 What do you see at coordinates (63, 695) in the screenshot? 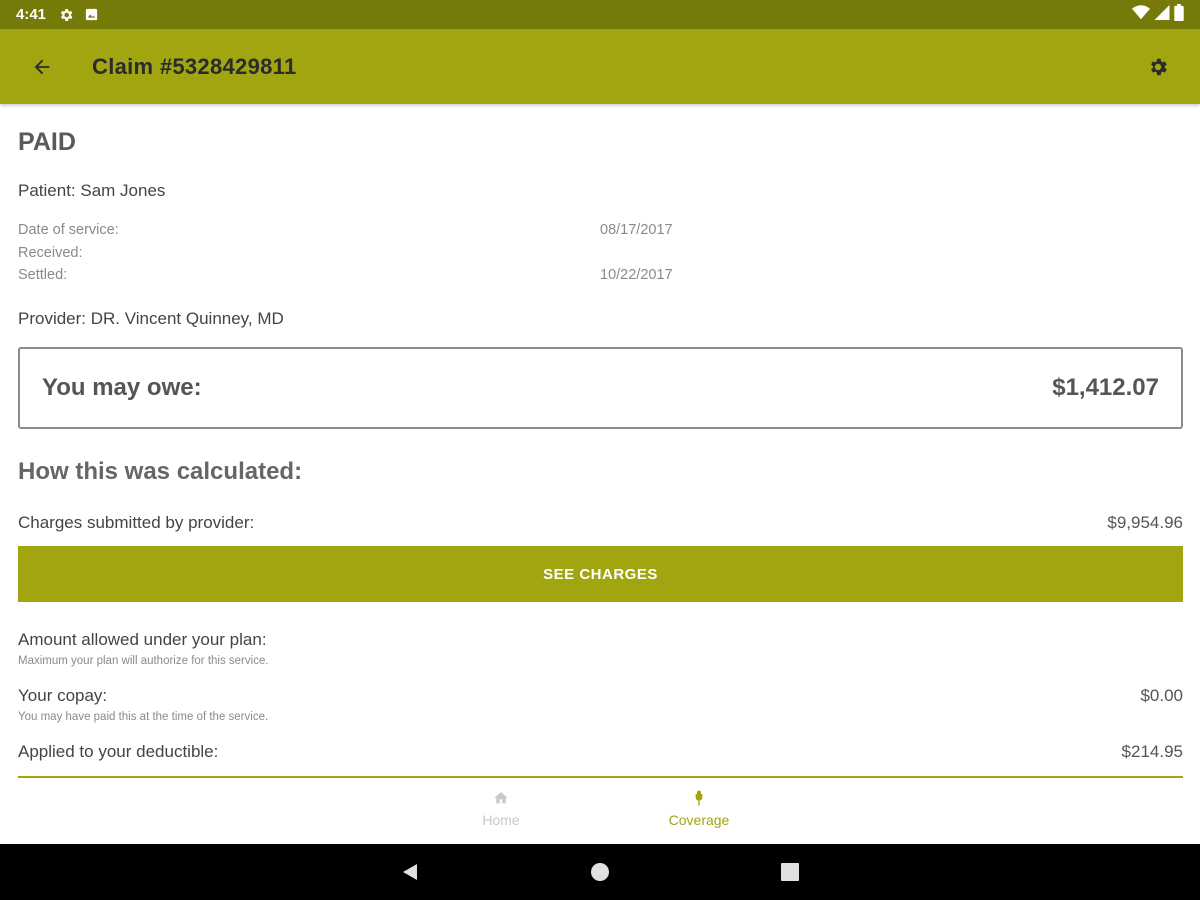
I see `copay-label: Your copay:` at bounding box center [63, 695].